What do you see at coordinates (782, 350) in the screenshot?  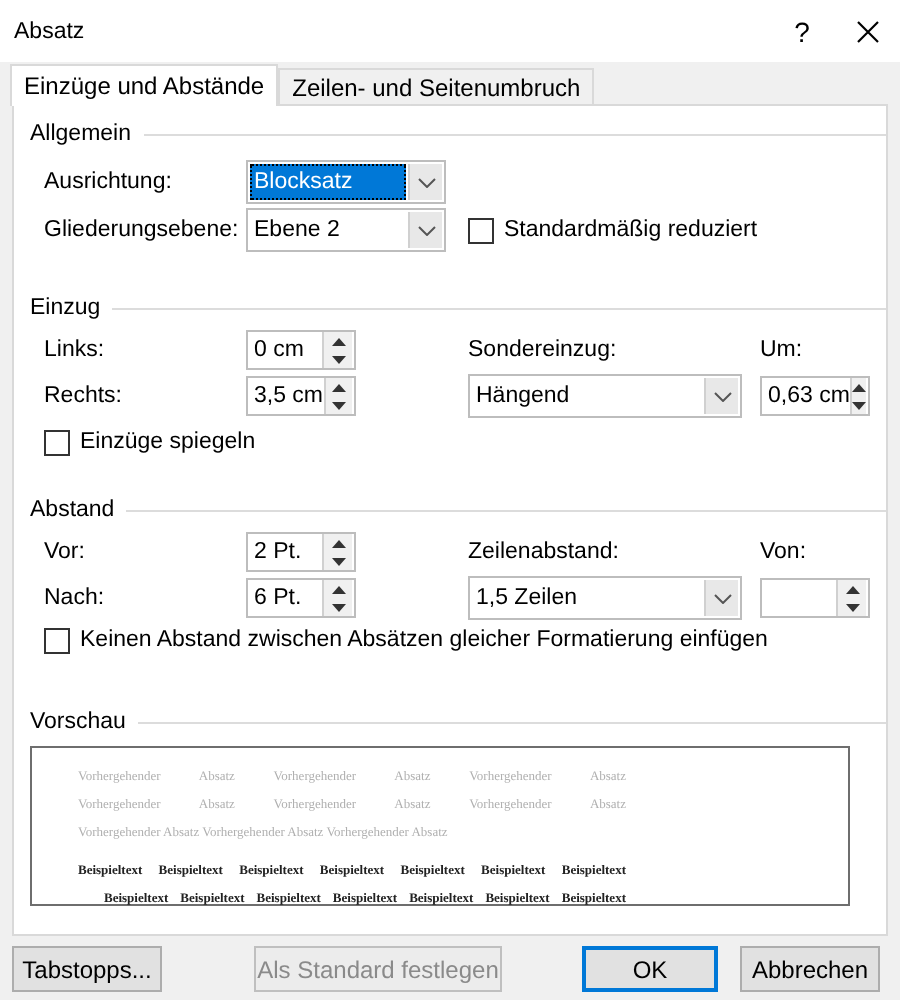 I see `field-label: Um:` at bounding box center [782, 350].